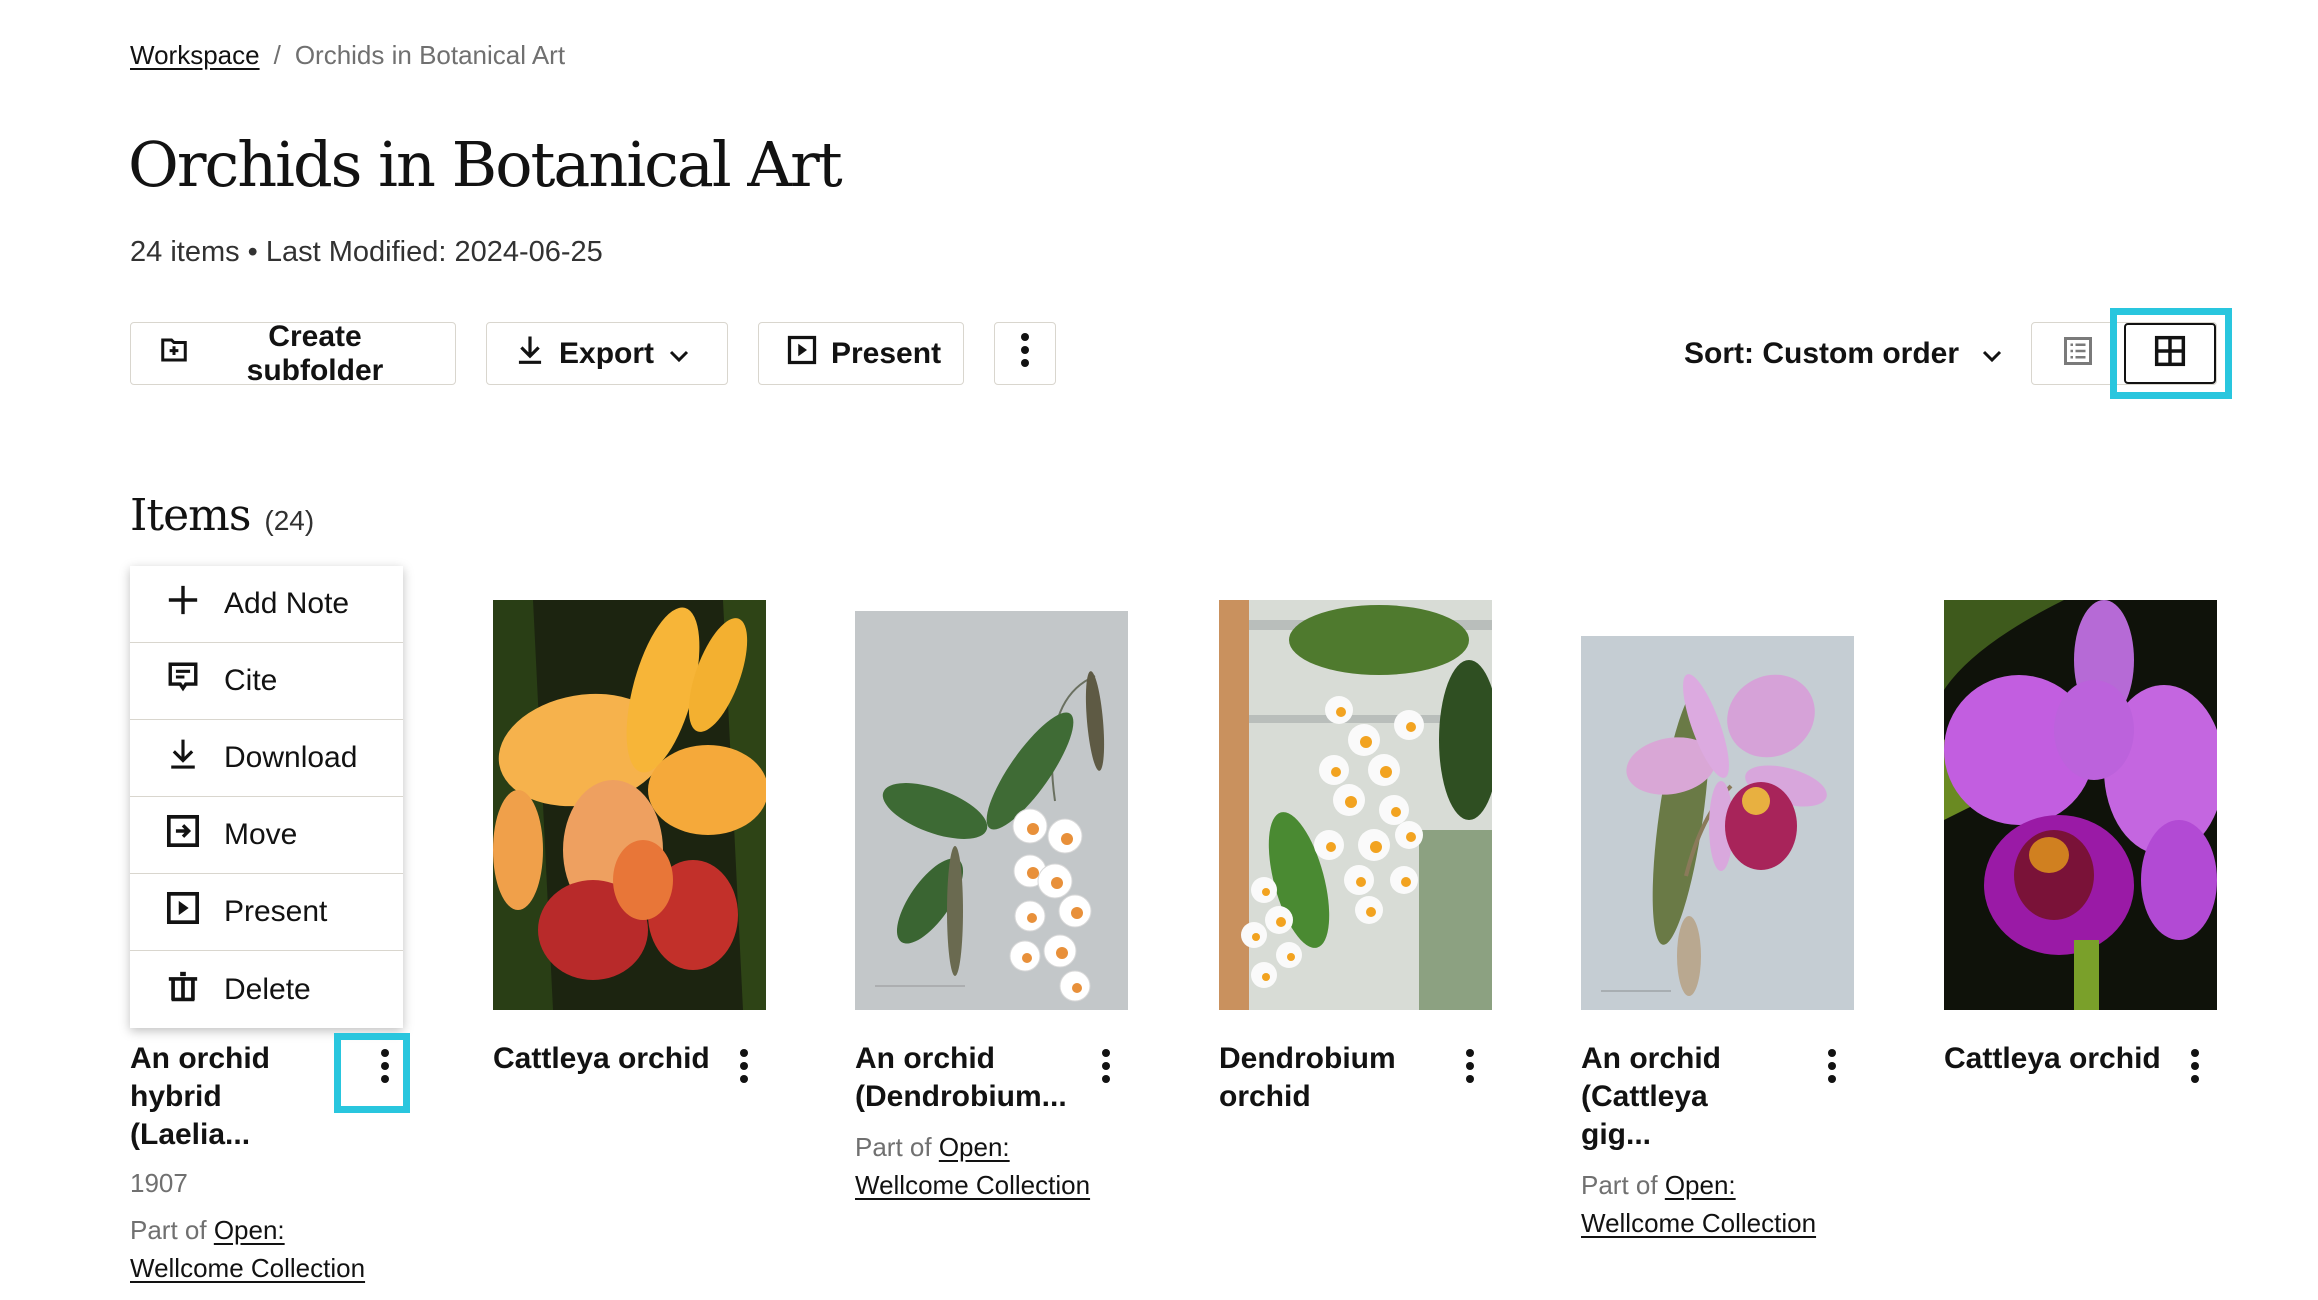 This screenshot has height=1300, width=2318. I want to click on export-button: Export, so click(607, 353).